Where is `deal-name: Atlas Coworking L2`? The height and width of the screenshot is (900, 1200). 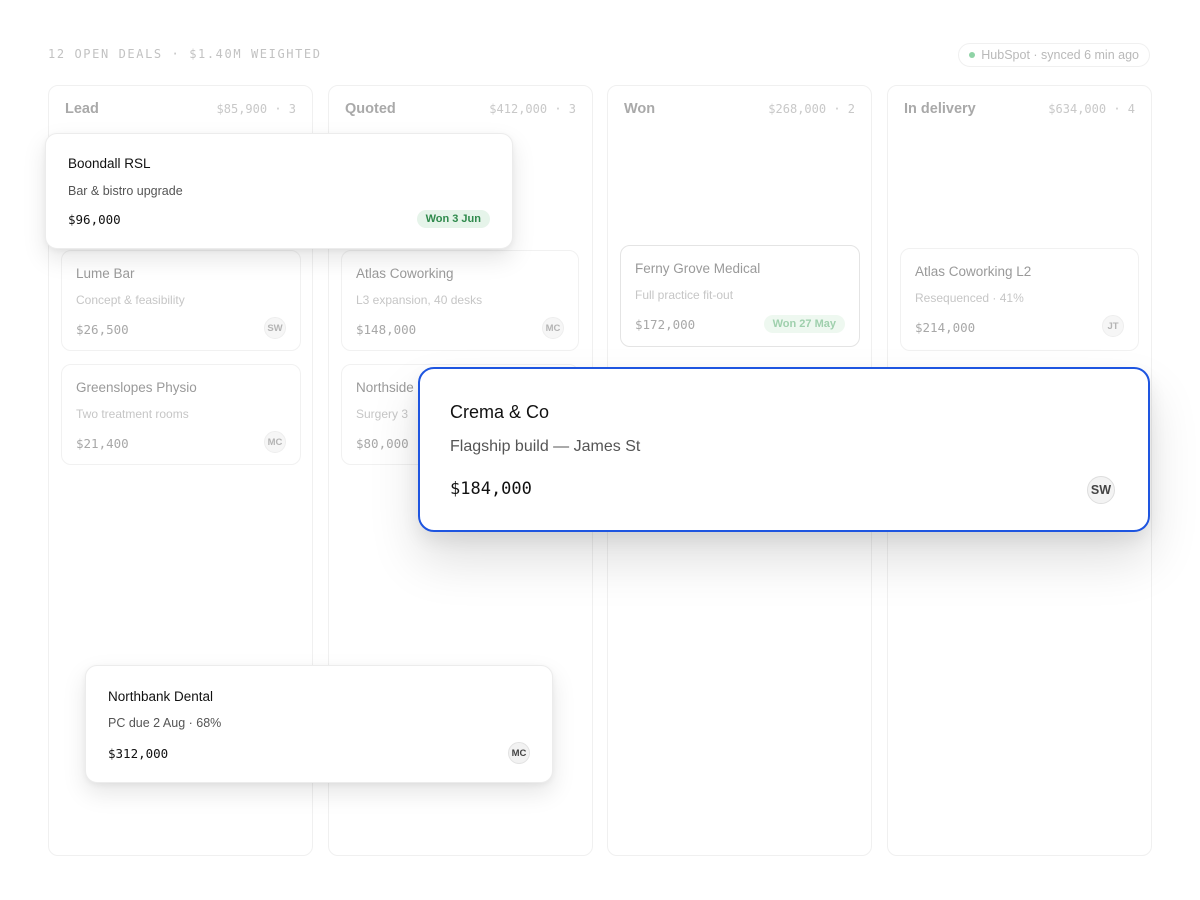
deal-name: Atlas Coworking L2 is located at coordinates (973, 271).